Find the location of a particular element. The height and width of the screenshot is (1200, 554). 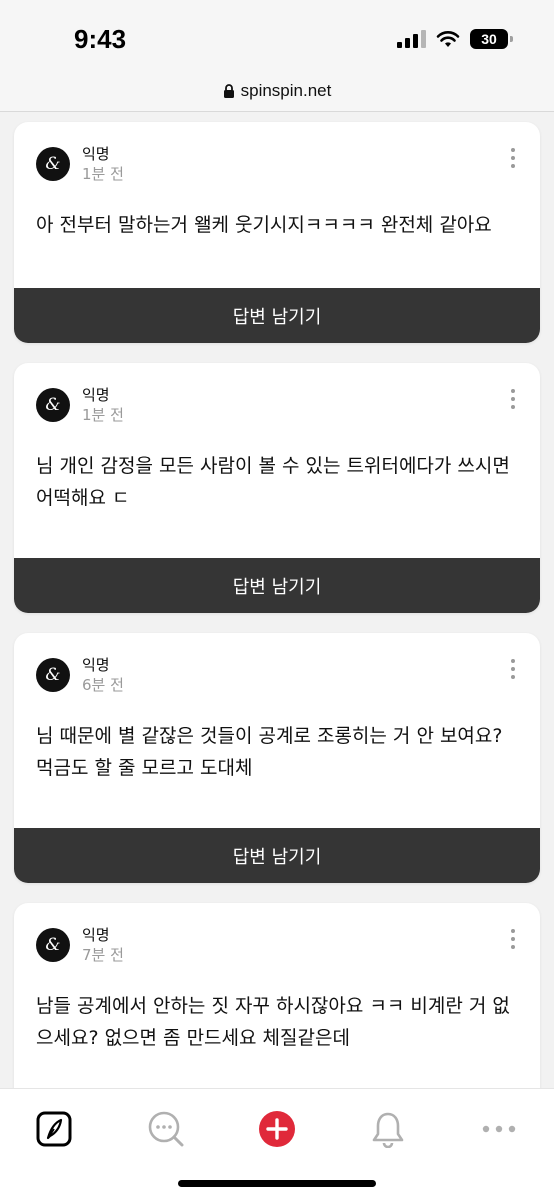

tab-notifications is located at coordinates (388, 1129).